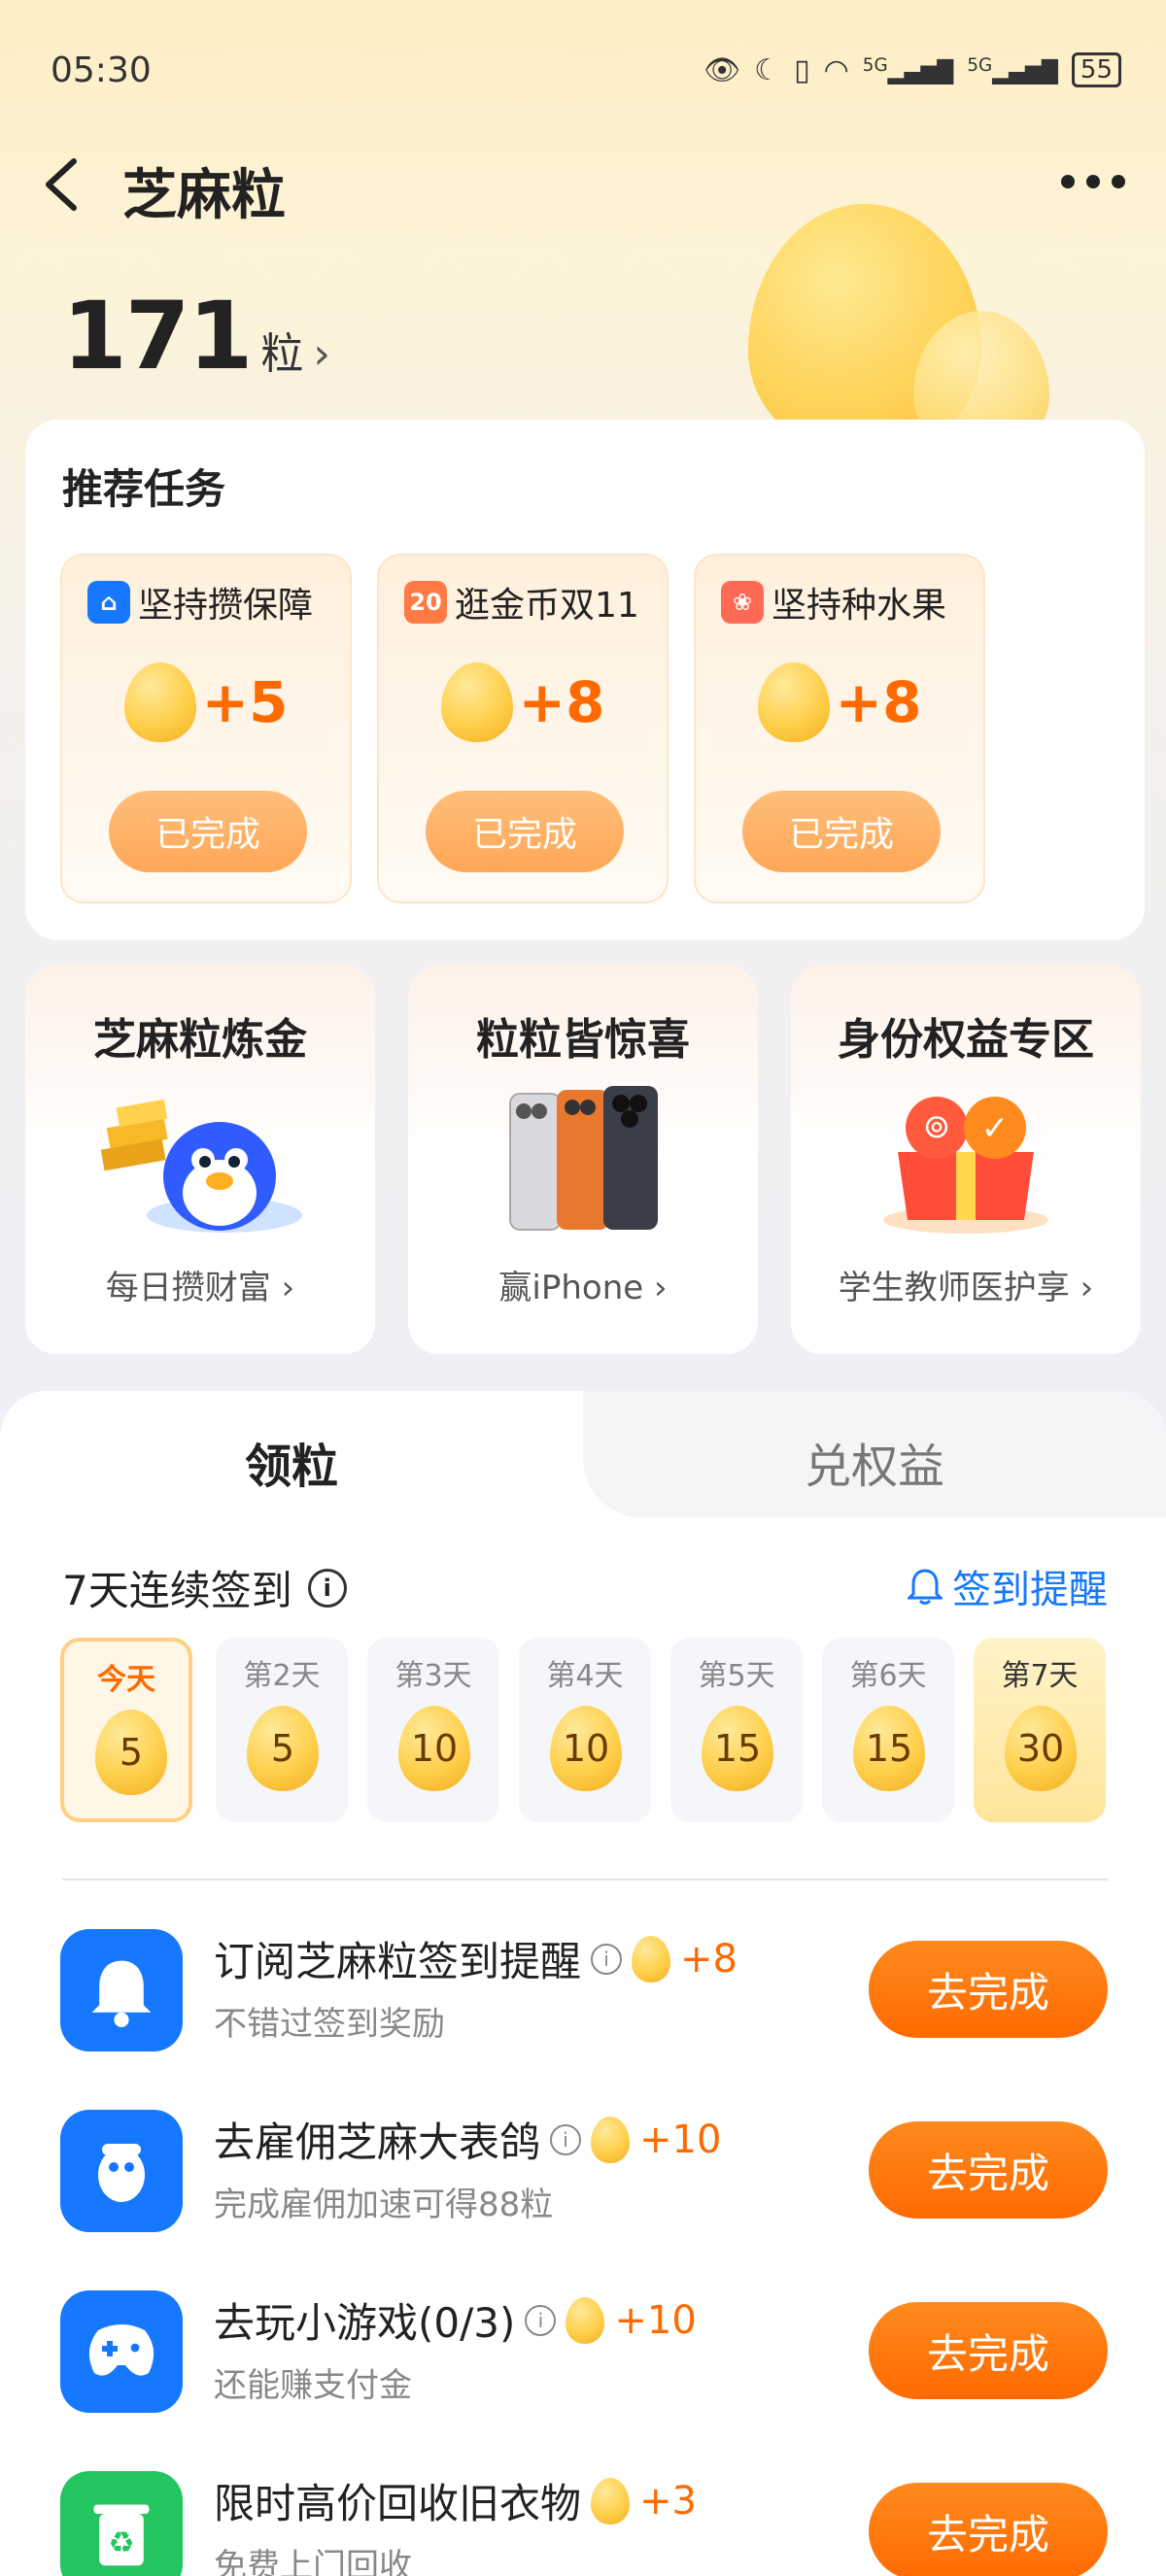  I want to click on list-item: 去玩小游戏(0/3) i +10 还能赚支付金 去完成, so click(583, 2373).